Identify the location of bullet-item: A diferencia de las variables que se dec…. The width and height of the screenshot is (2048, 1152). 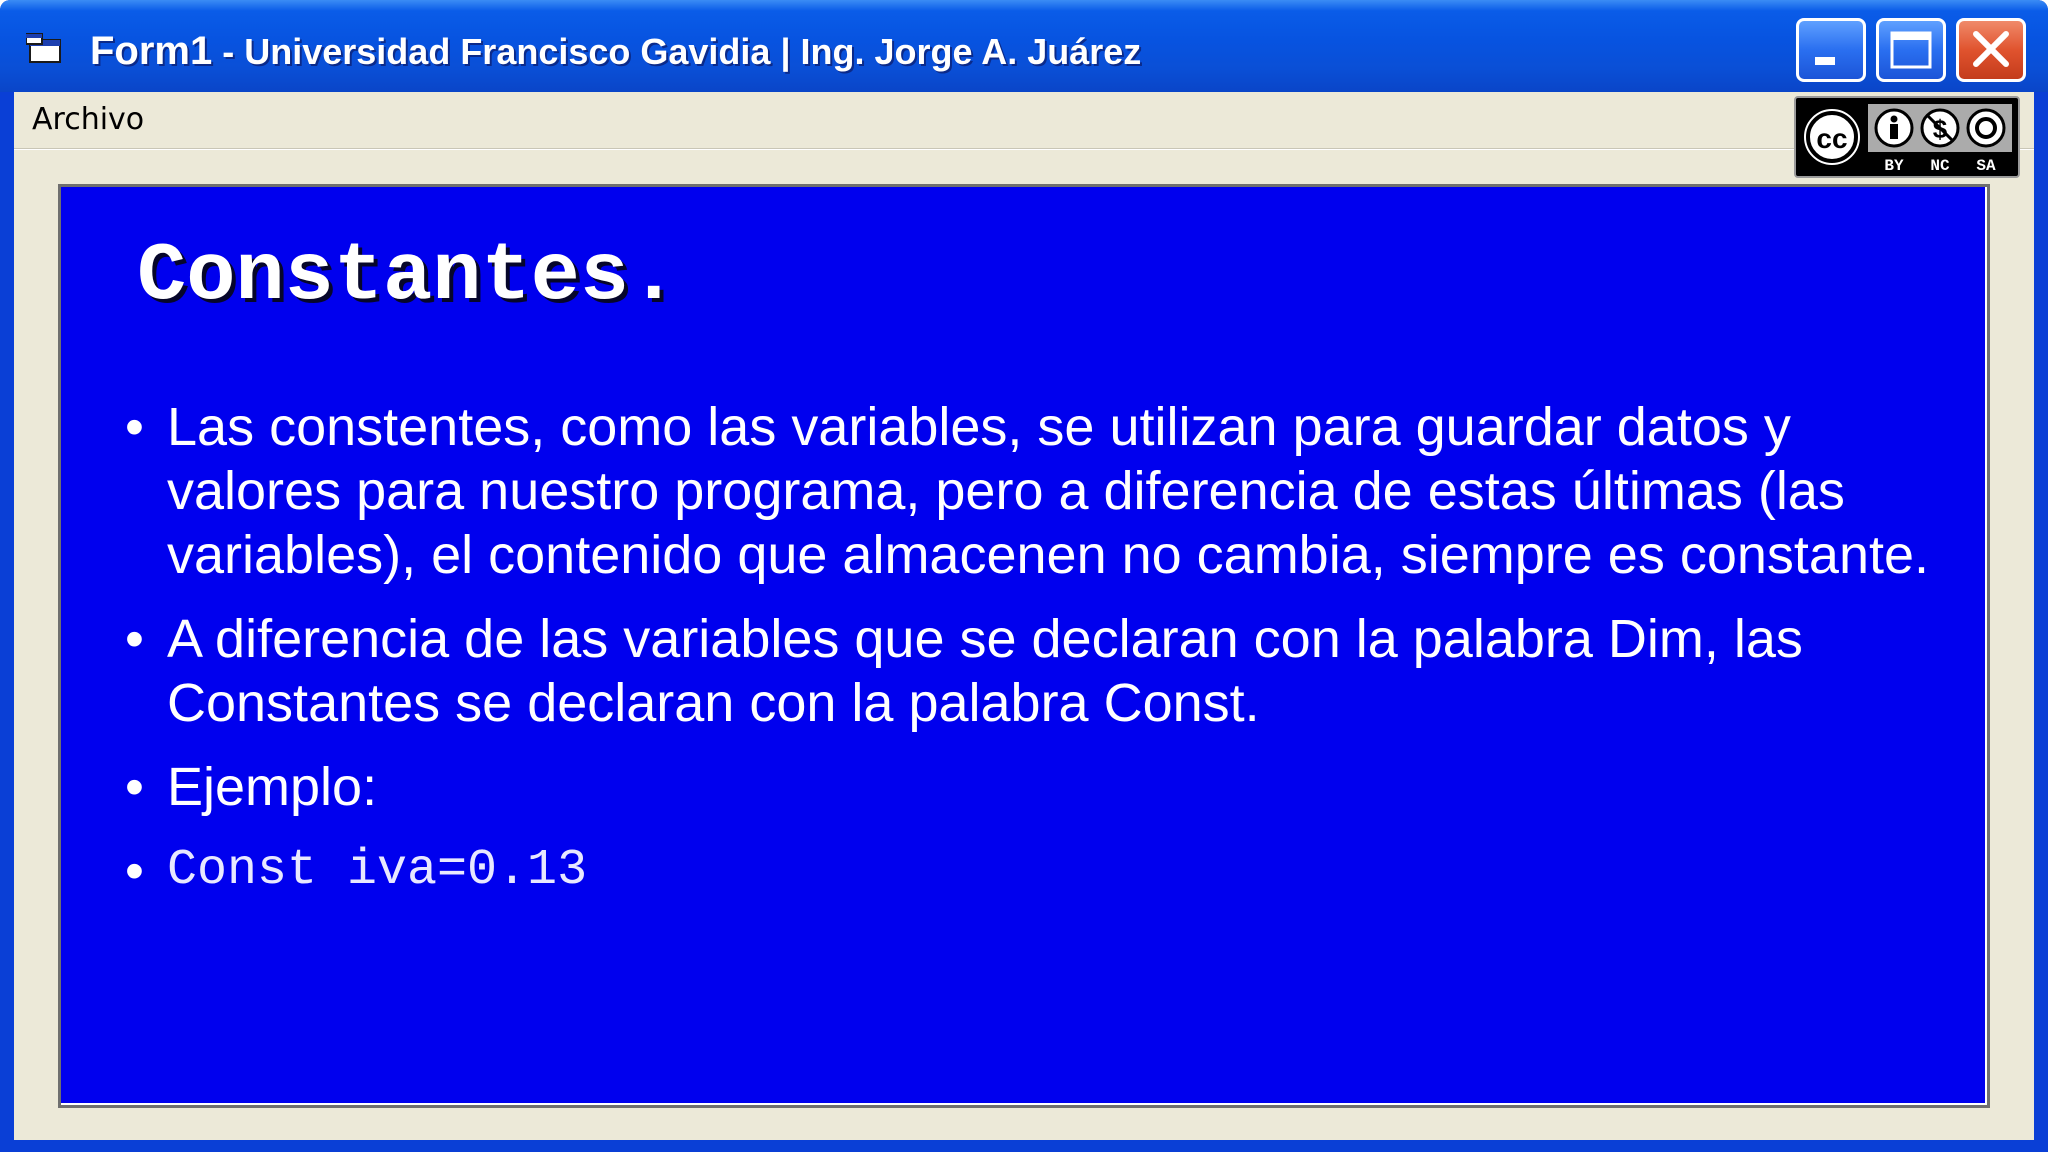
(1045, 671).